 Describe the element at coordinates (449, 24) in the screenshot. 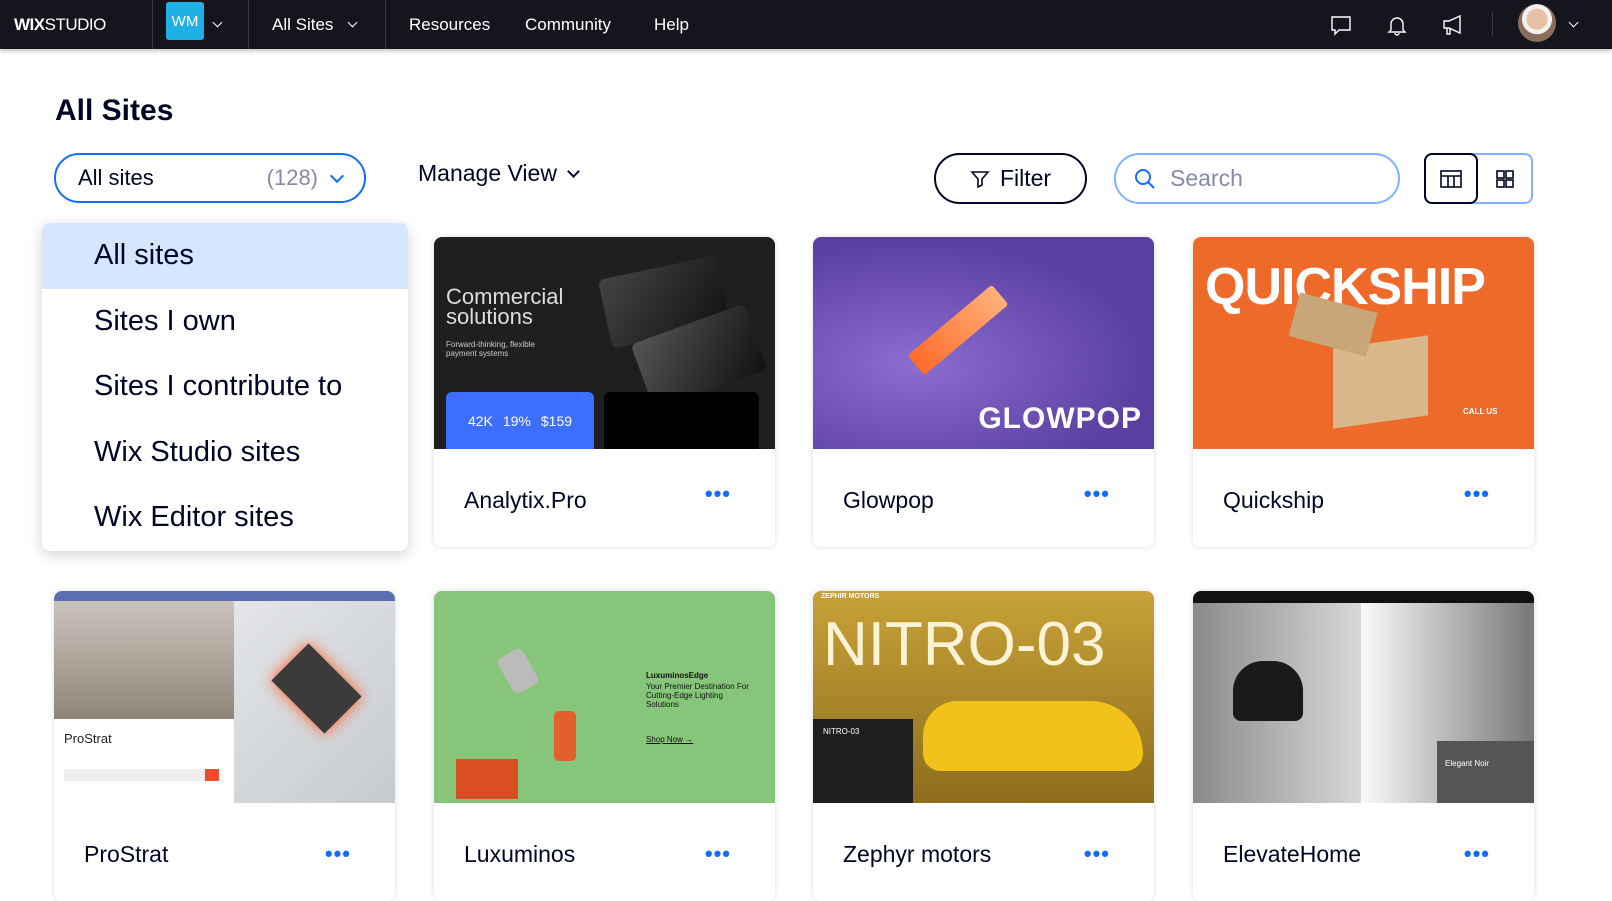

I see `nav-resources: Resources` at that location.